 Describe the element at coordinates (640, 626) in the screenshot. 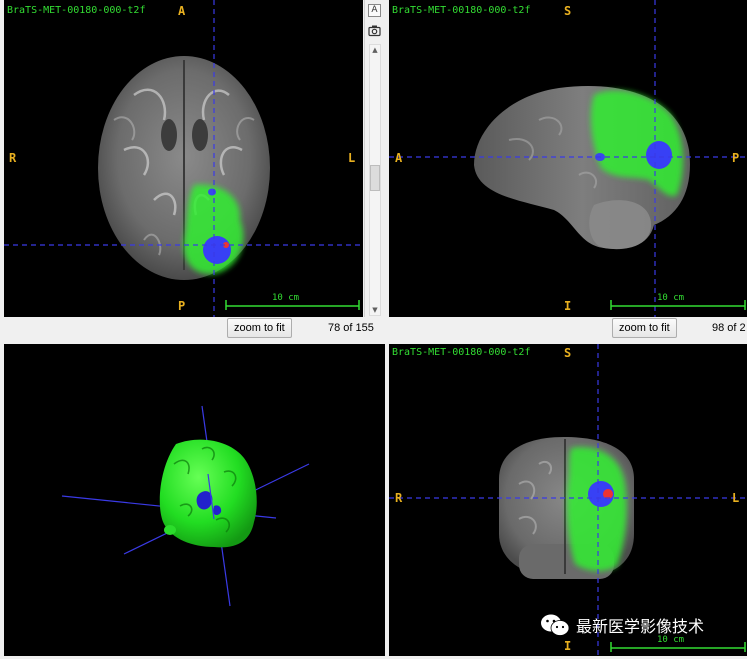

I see `watermark-text: 最新医学影像技术` at that location.